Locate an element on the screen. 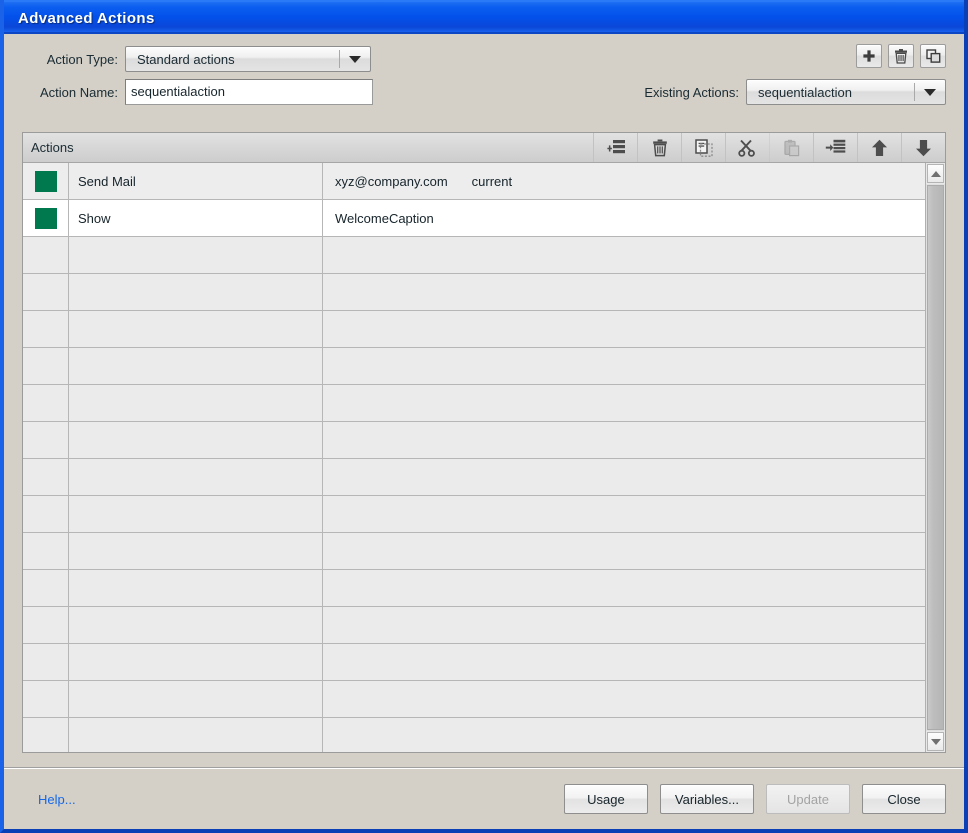 Image resolution: width=968 pixels, height=833 pixels. move-up-button is located at coordinates (879, 147).